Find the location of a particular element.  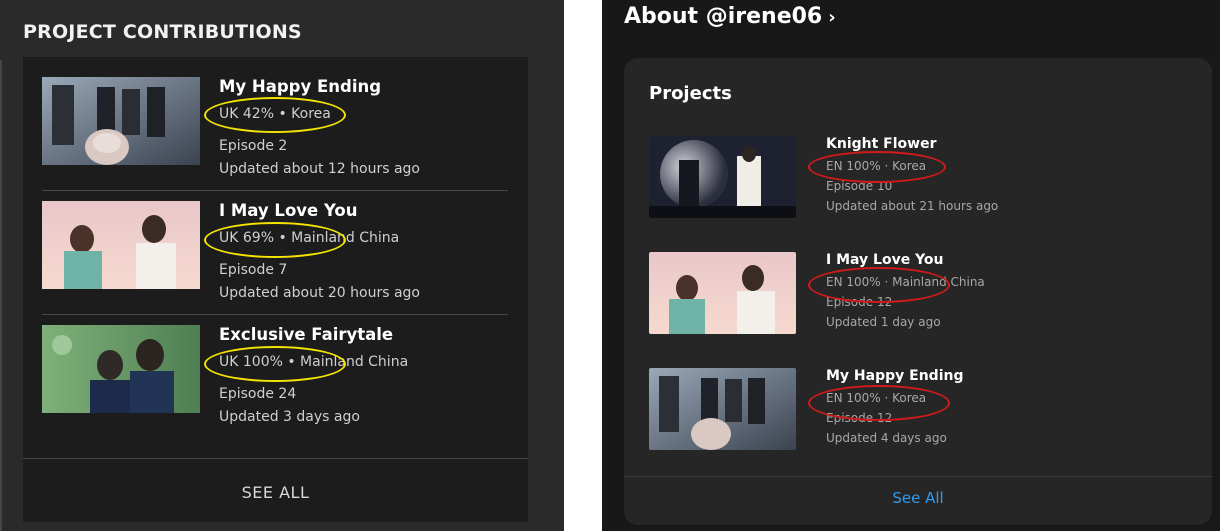

episode-label: Episode 10 is located at coordinates (859, 186).